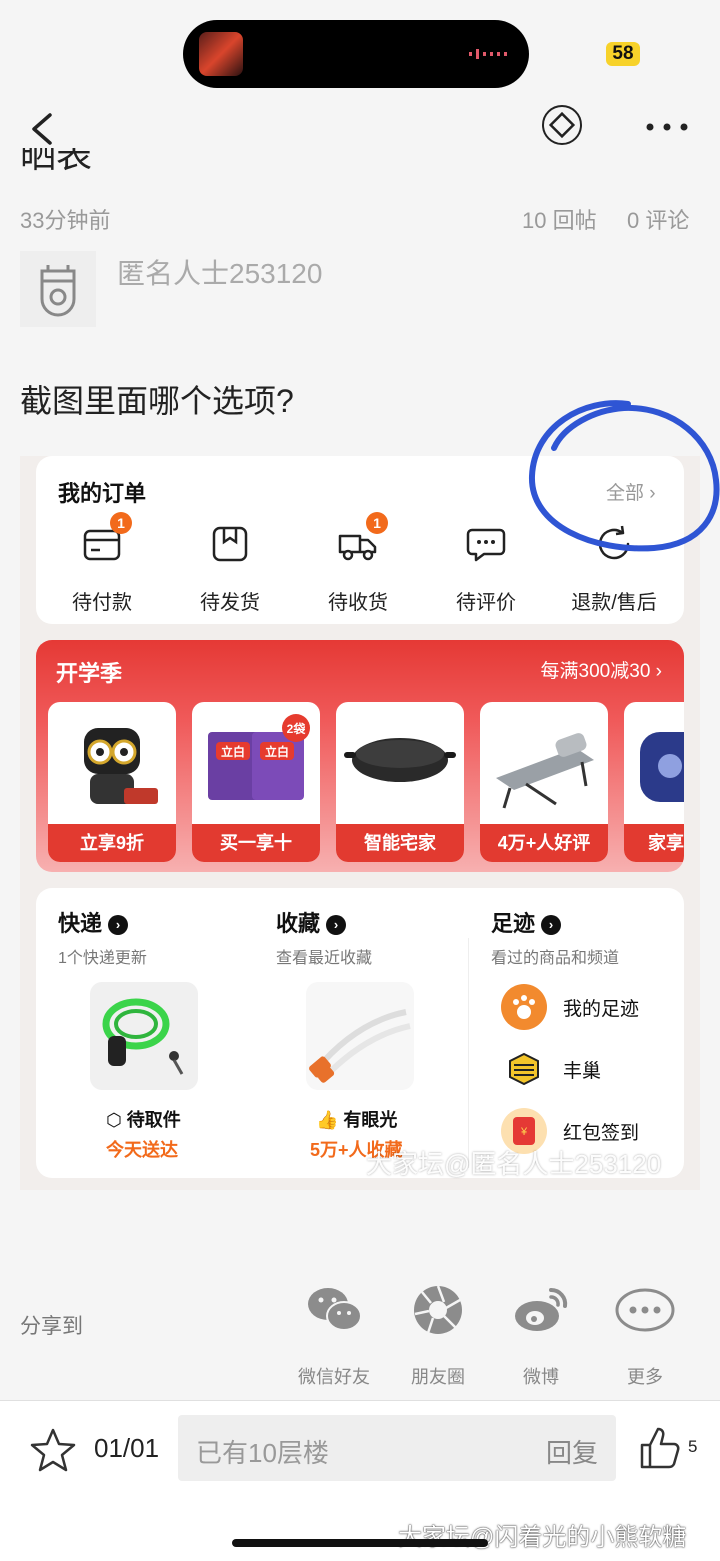 Image resolution: width=720 pixels, height=1561 pixels. Describe the element at coordinates (654, 843) in the screenshot. I see `product-tag: 家享` at that location.